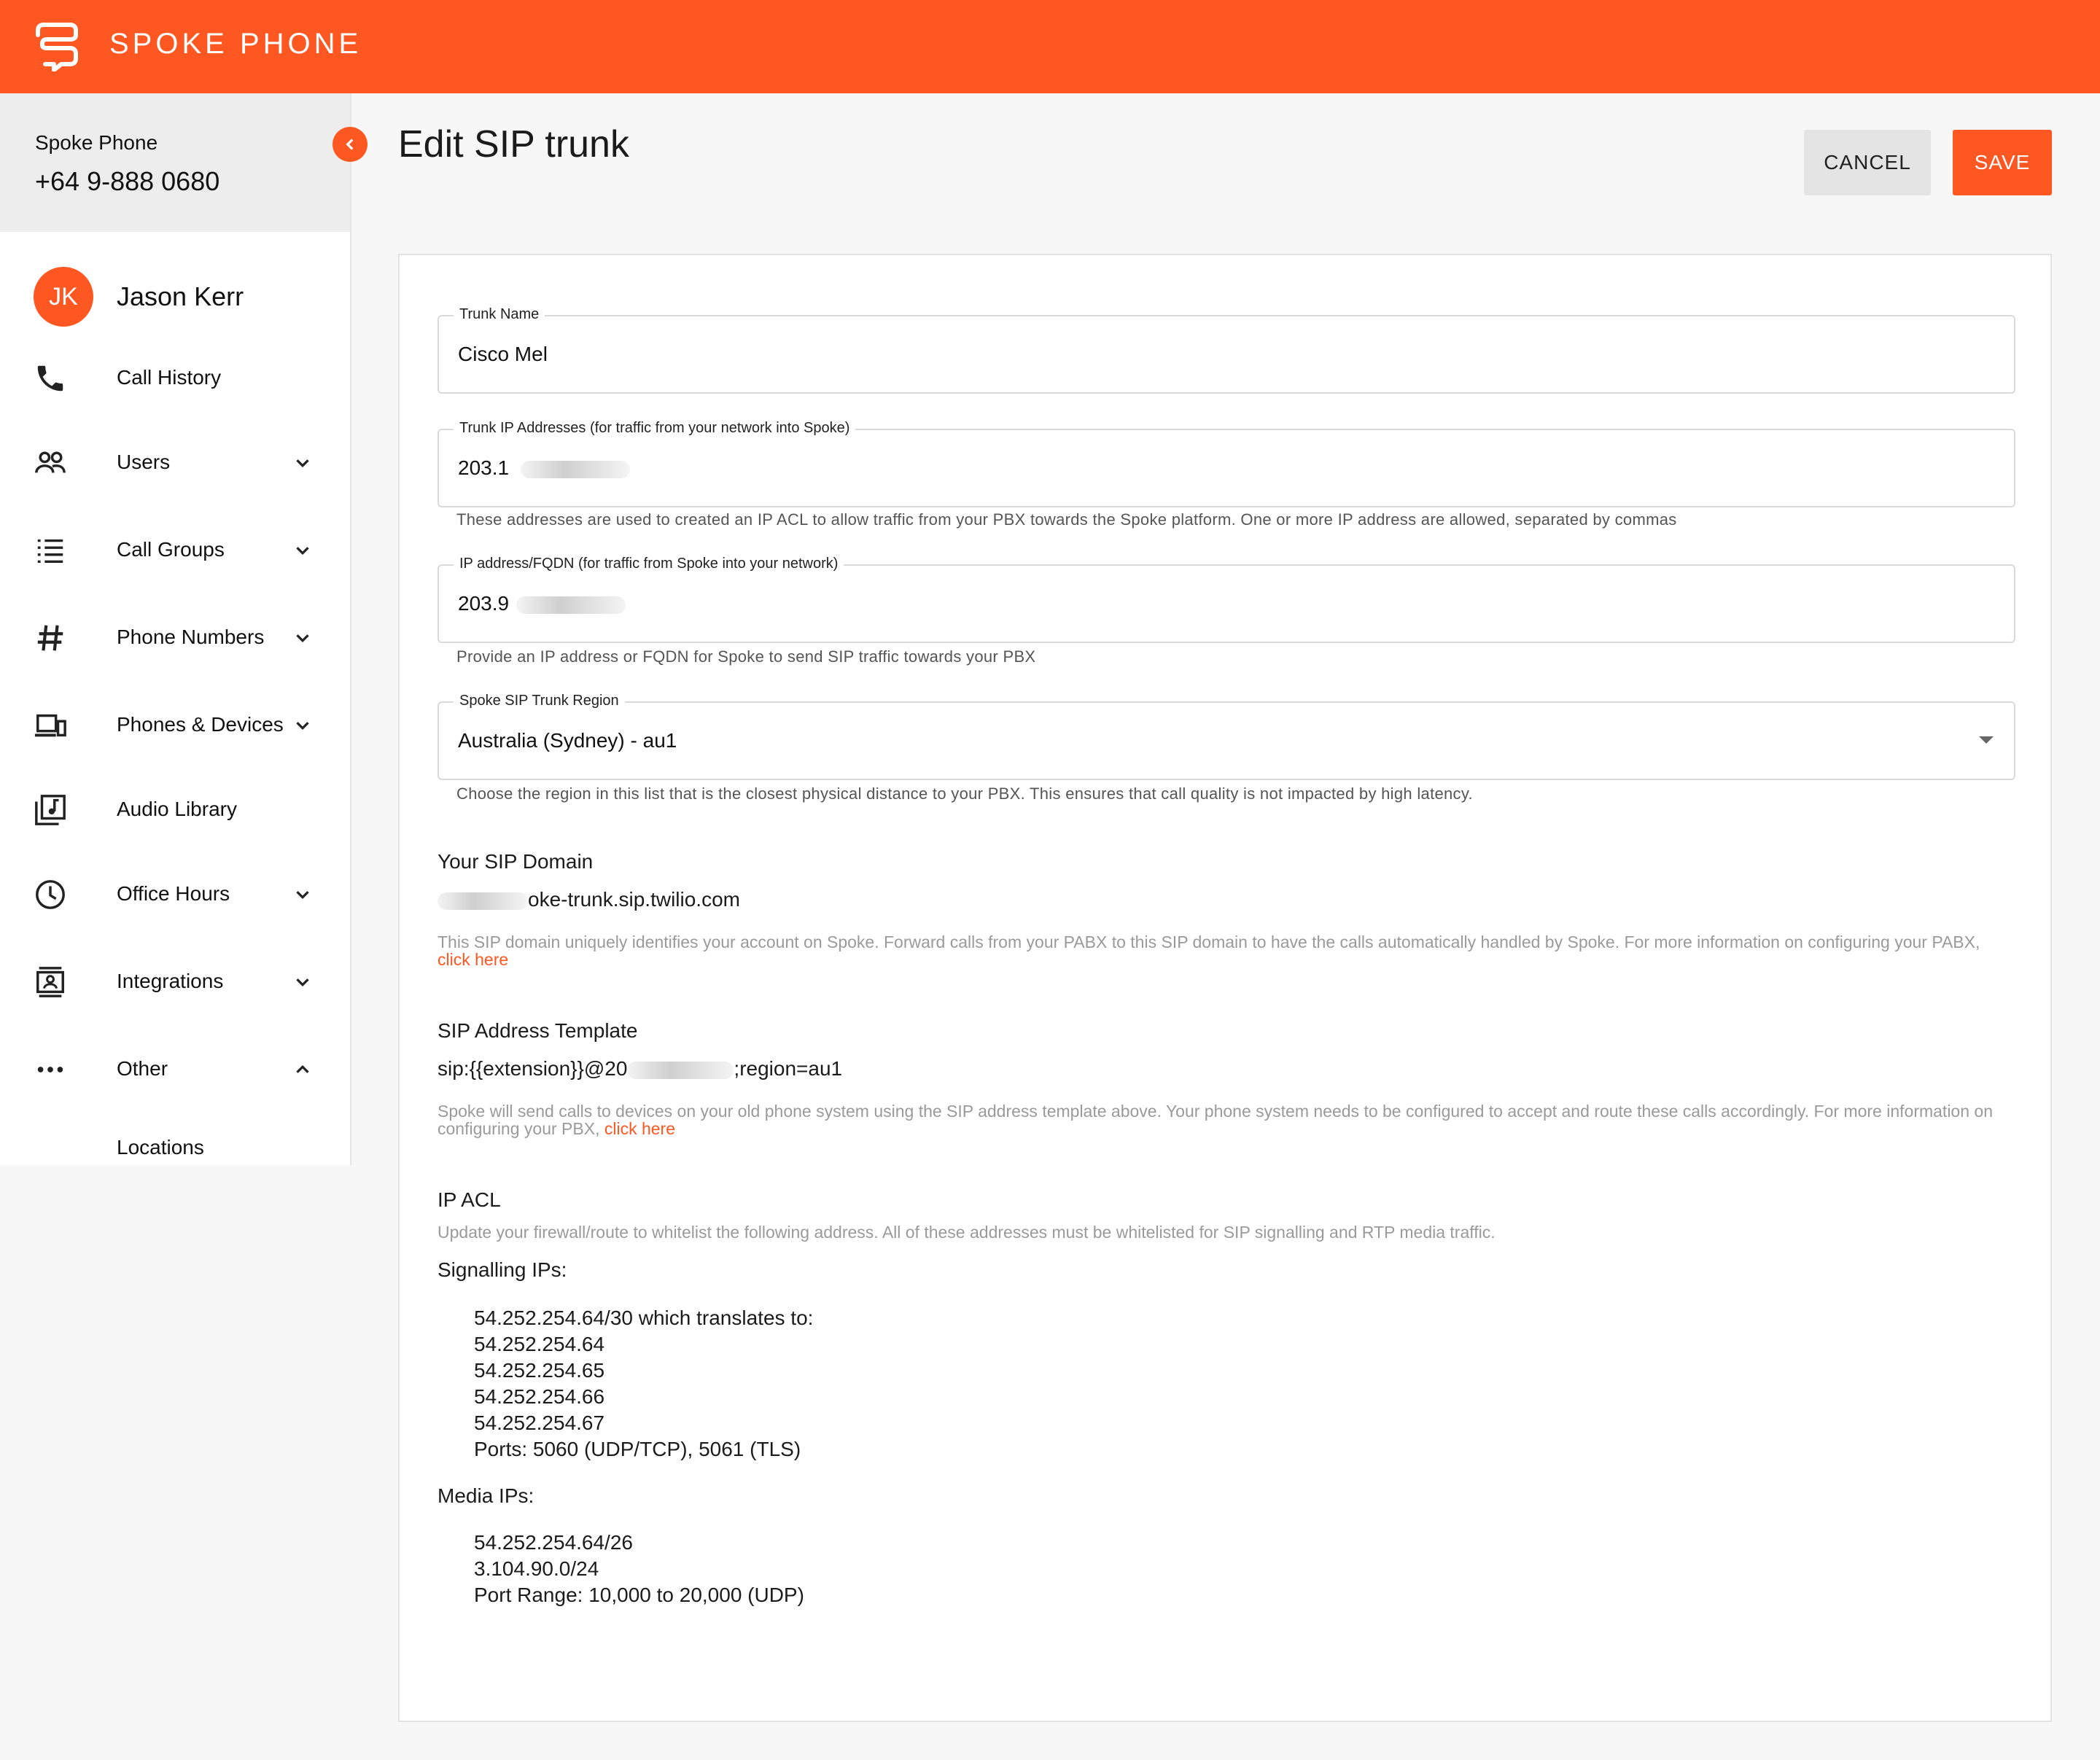 This screenshot has height=1760, width=2100. Describe the element at coordinates (96, 142) in the screenshot. I see `company-name: Spoke Phone` at that location.